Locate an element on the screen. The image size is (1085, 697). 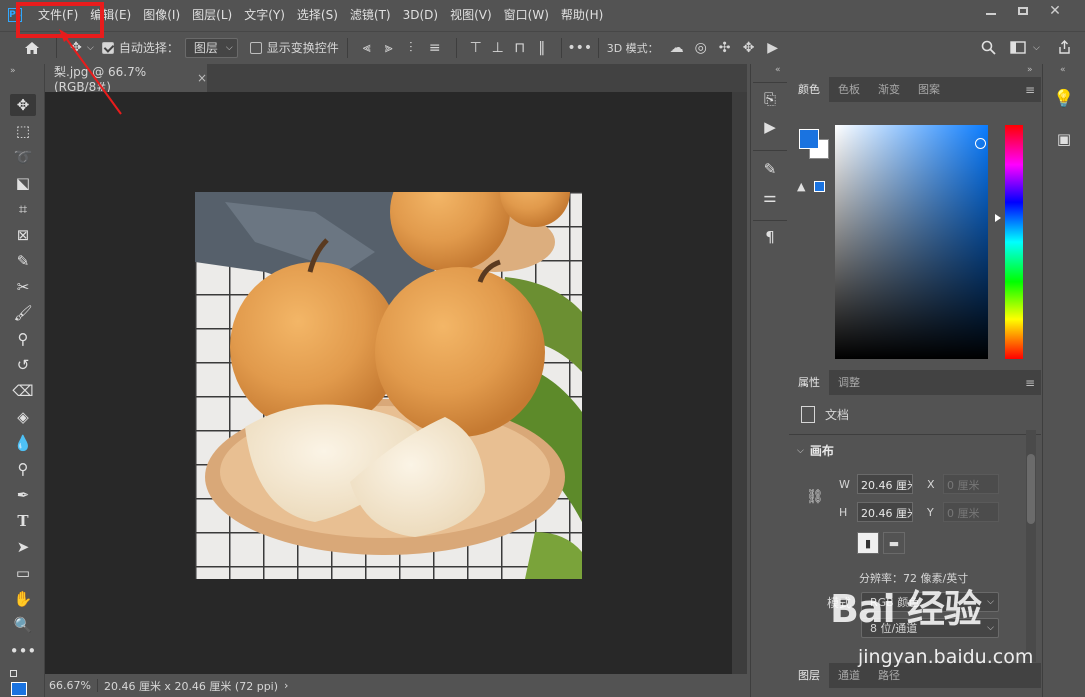
clone-stamp-tool-icon: ⚲ is located at coordinates (23, 339).